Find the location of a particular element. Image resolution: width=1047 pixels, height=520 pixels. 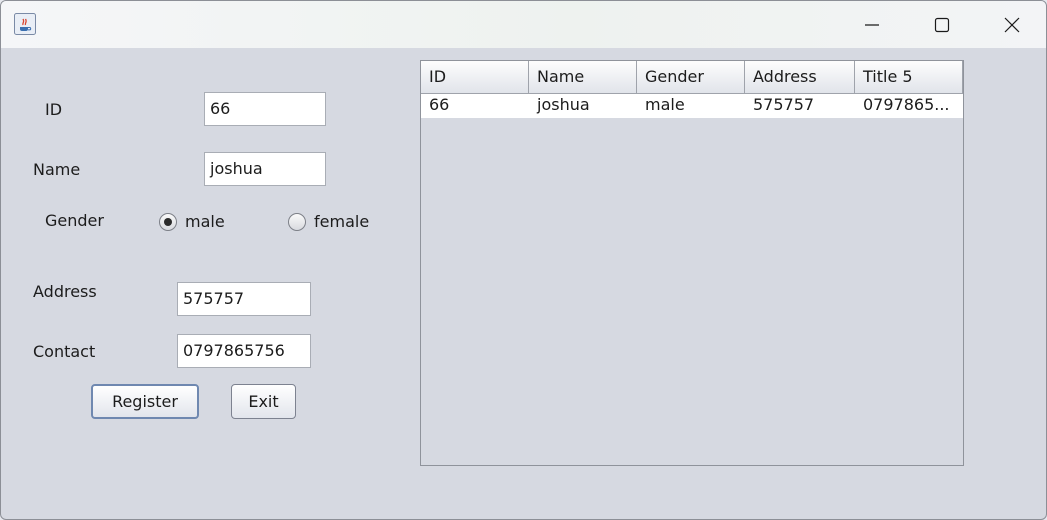

address-label: Address is located at coordinates (65, 291).